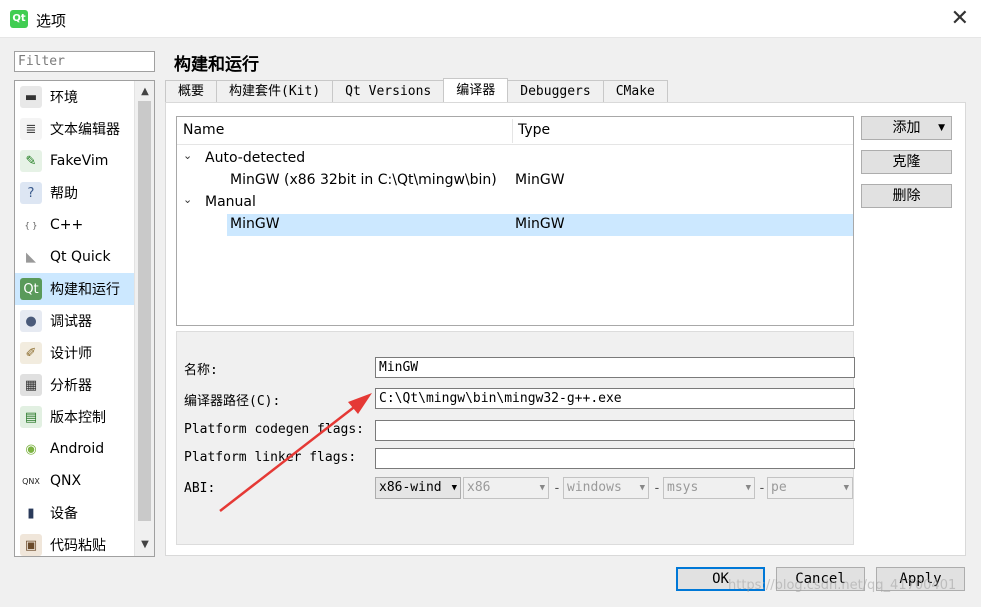 This screenshot has height=607, width=981. What do you see at coordinates (74, 193) in the screenshot?
I see `sidebar-item: ? 帮助` at bounding box center [74, 193].